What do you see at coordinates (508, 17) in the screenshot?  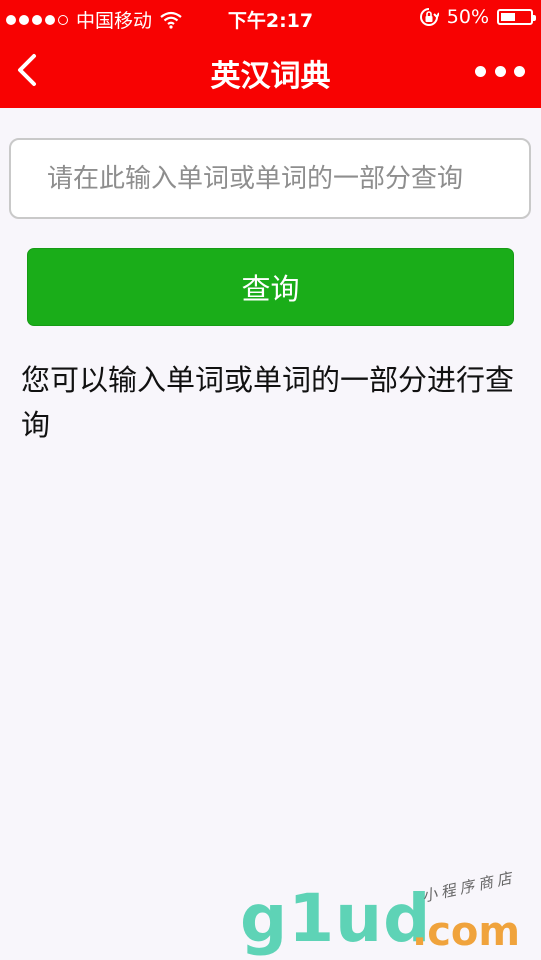 I see `battery-fill` at bounding box center [508, 17].